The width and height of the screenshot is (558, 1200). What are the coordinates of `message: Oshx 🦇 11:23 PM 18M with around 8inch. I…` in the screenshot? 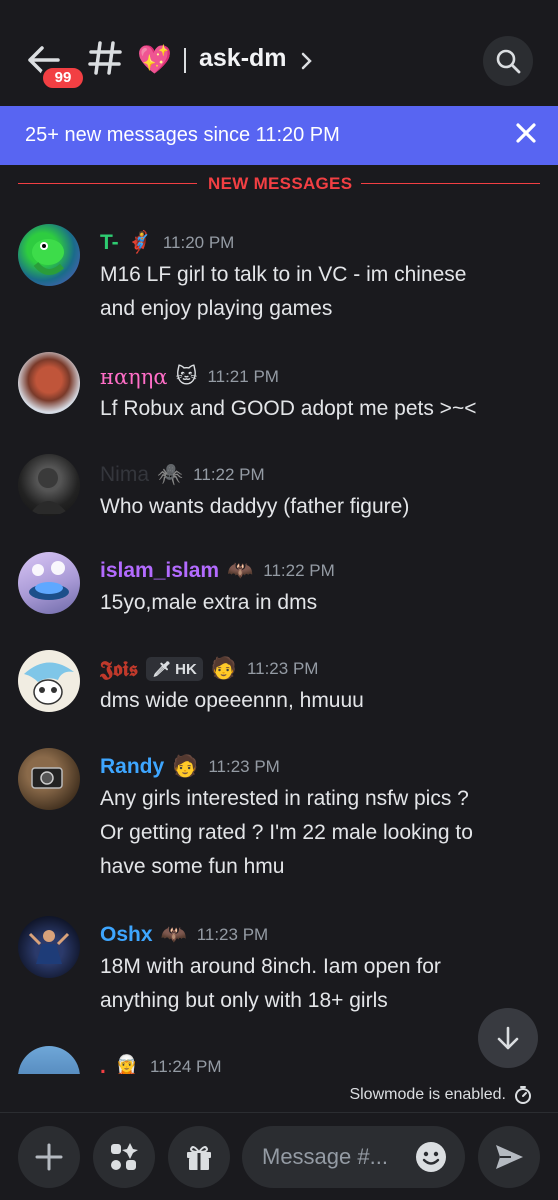 It's located at (279, 971).